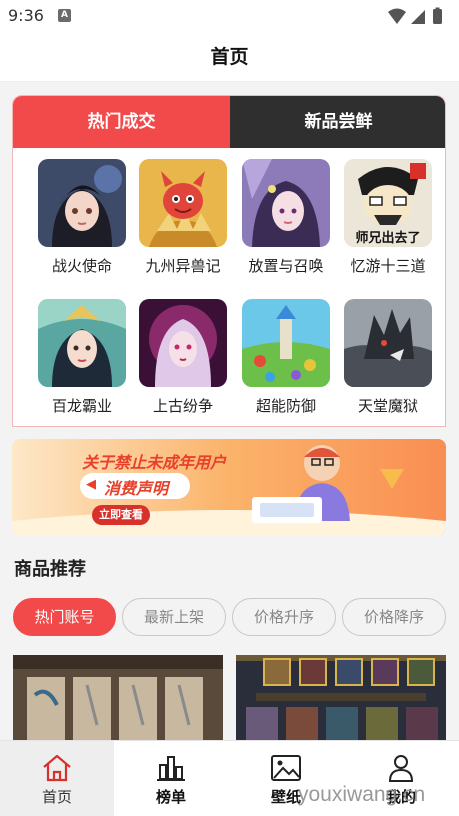 This screenshot has height=816, width=459. I want to click on game-name: 天堂魔狱, so click(387, 406).